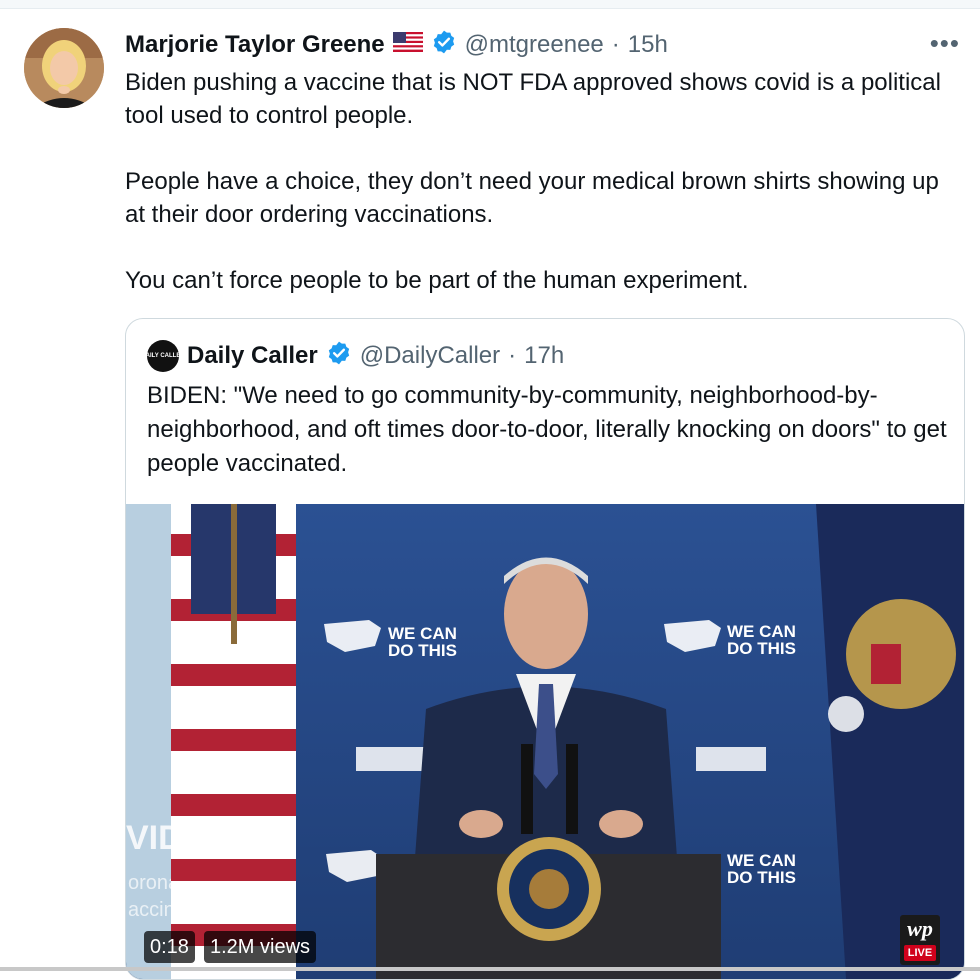 This screenshot has width=980, height=980. I want to click on tweet-header: Marjorie Taylor Greene @mtgreenee · 15h, so click(396, 45).